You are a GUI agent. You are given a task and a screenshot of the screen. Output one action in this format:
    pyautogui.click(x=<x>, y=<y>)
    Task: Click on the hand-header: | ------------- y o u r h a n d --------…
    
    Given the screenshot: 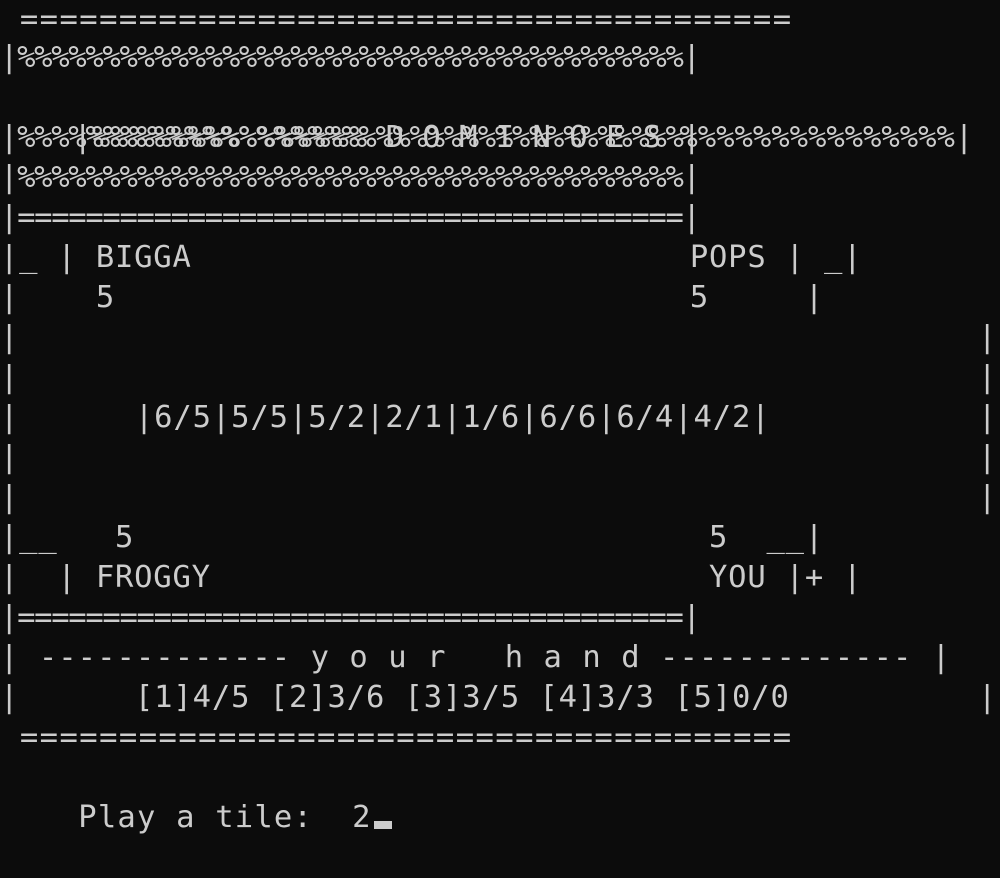 What is the action you would take?
    pyautogui.click(x=476, y=657)
    